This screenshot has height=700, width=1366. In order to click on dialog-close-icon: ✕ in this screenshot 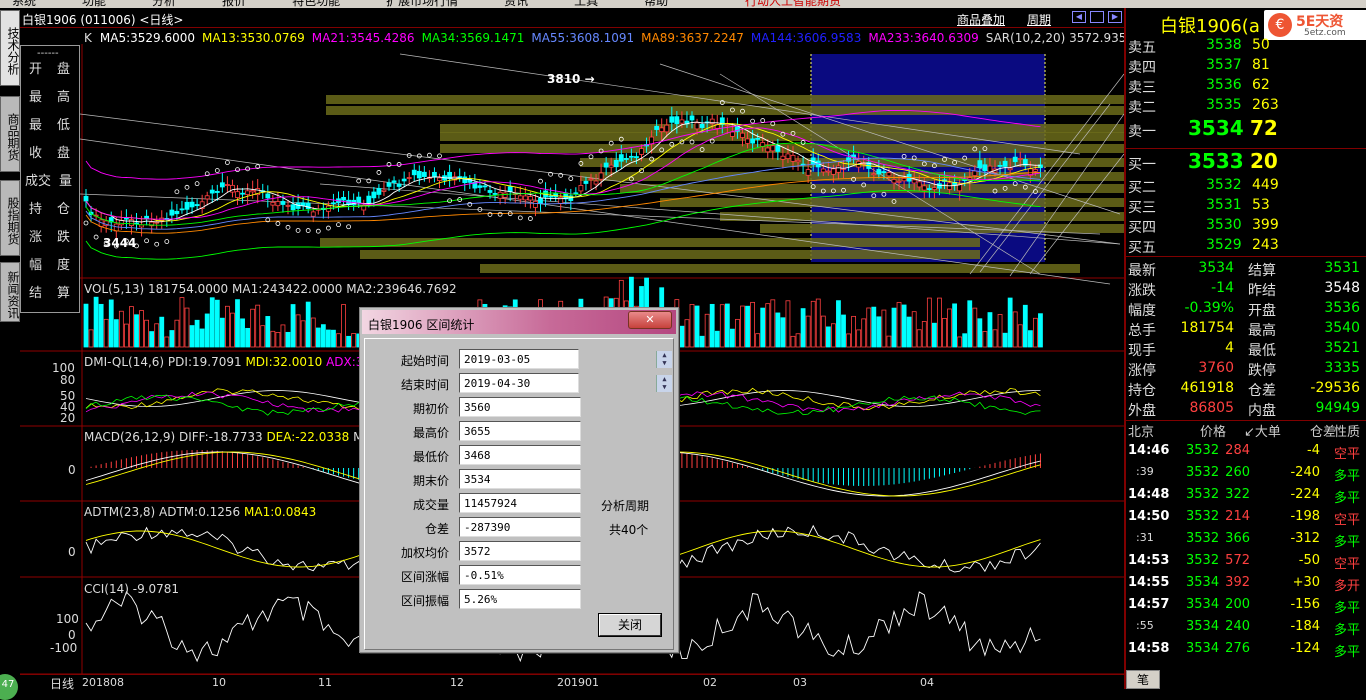, I will do `click(650, 320)`.